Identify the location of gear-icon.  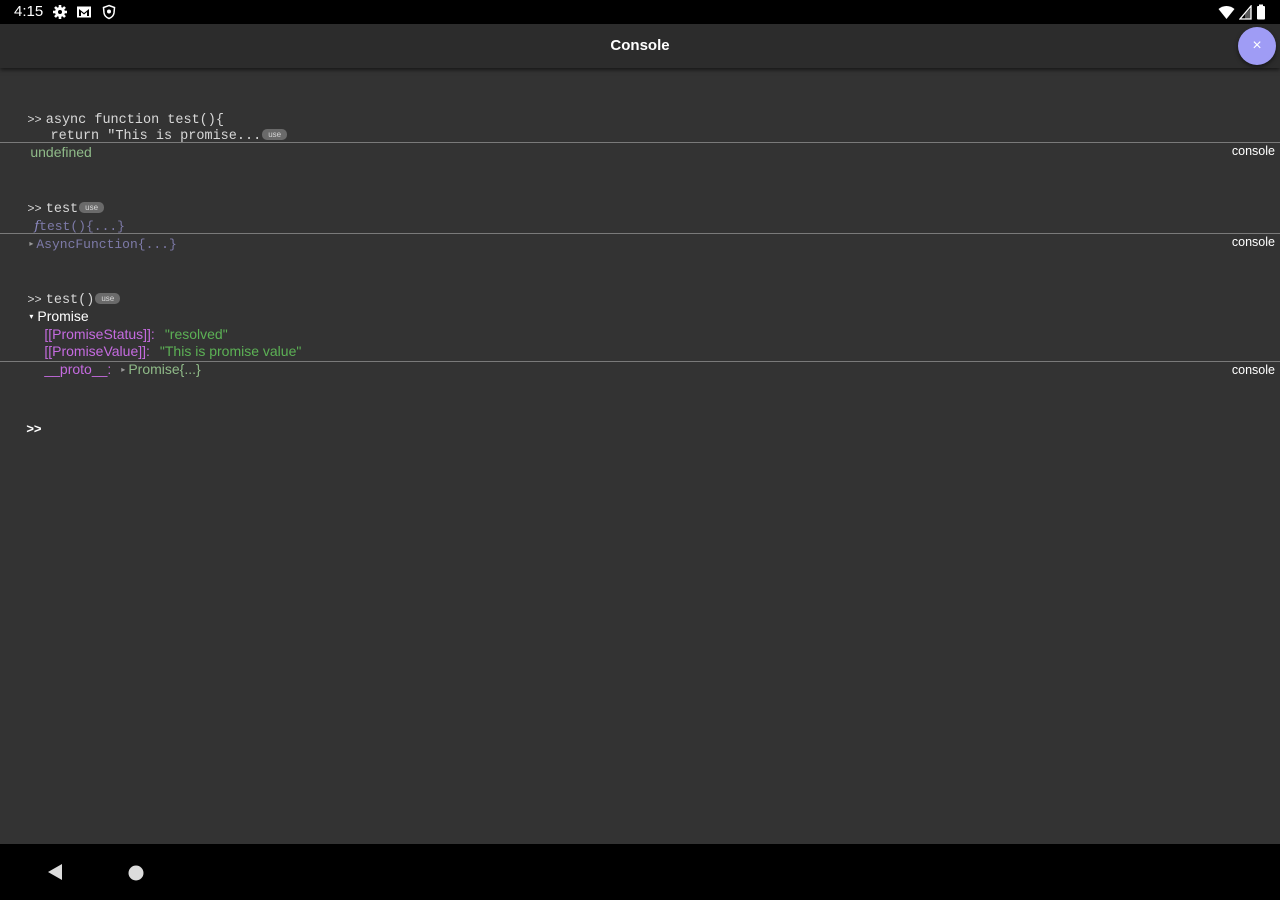
(60, 12).